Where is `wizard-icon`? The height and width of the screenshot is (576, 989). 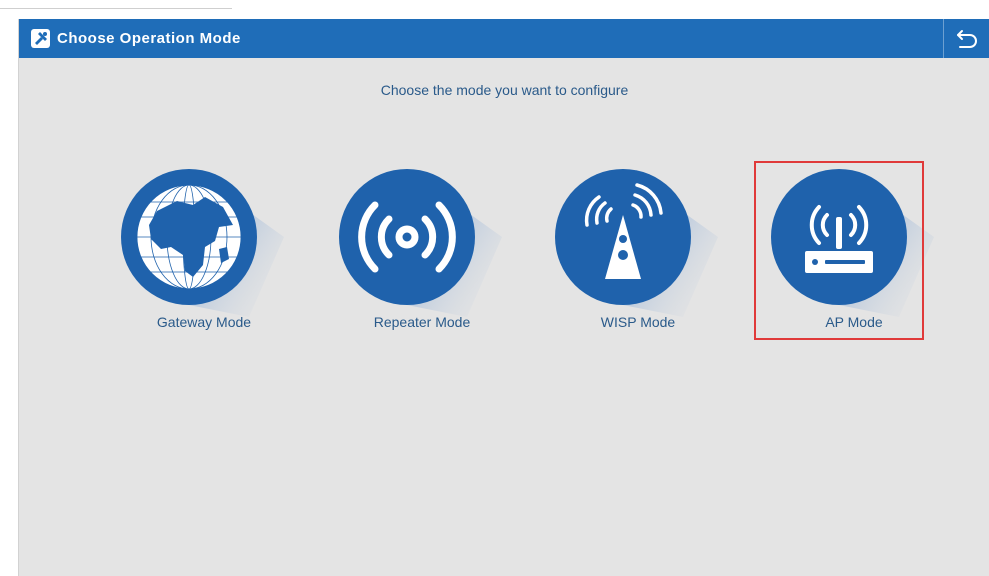 wizard-icon is located at coordinates (40, 38).